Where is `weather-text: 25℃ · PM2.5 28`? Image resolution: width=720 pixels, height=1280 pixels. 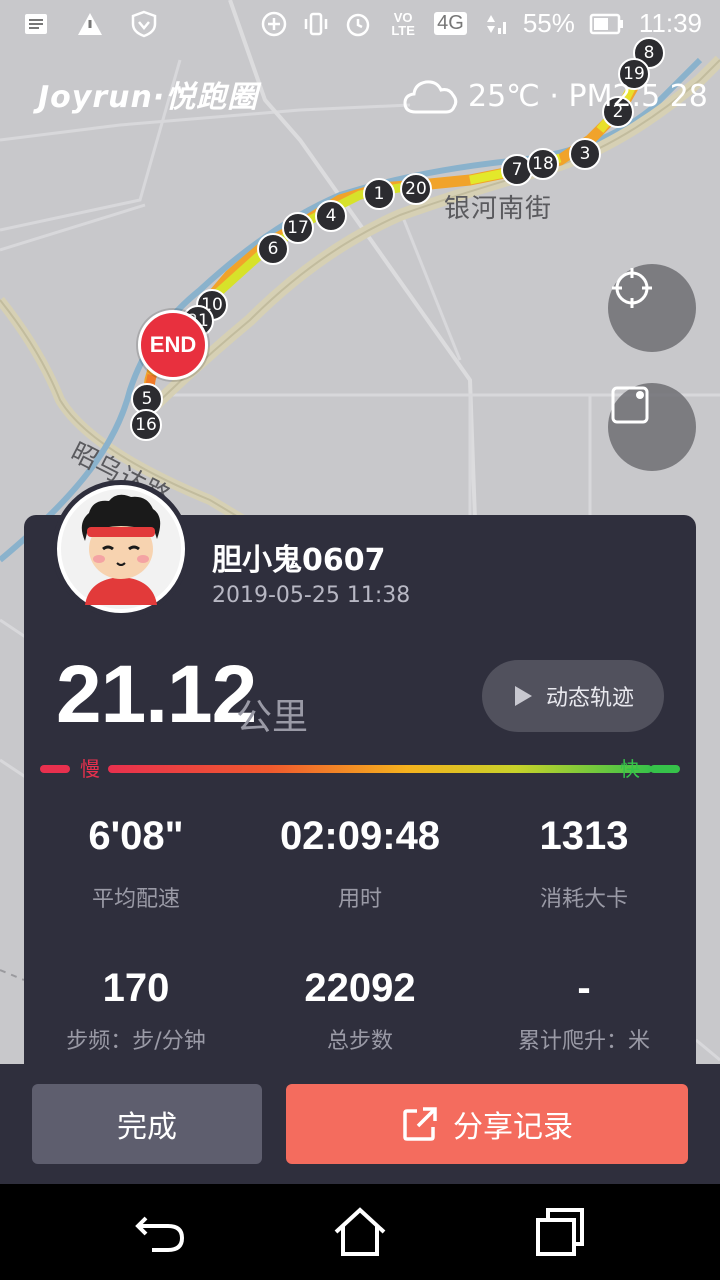 weather-text: 25℃ · PM2.5 28 is located at coordinates (588, 96).